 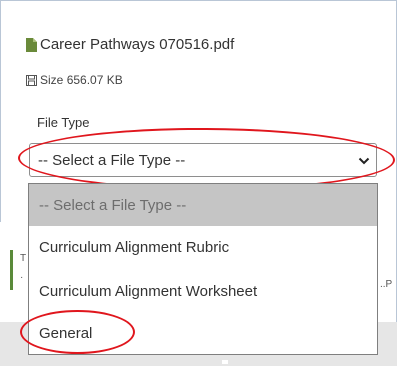 What do you see at coordinates (225, 362) in the screenshot?
I see `background-mark` at bounding box center [225, 362].